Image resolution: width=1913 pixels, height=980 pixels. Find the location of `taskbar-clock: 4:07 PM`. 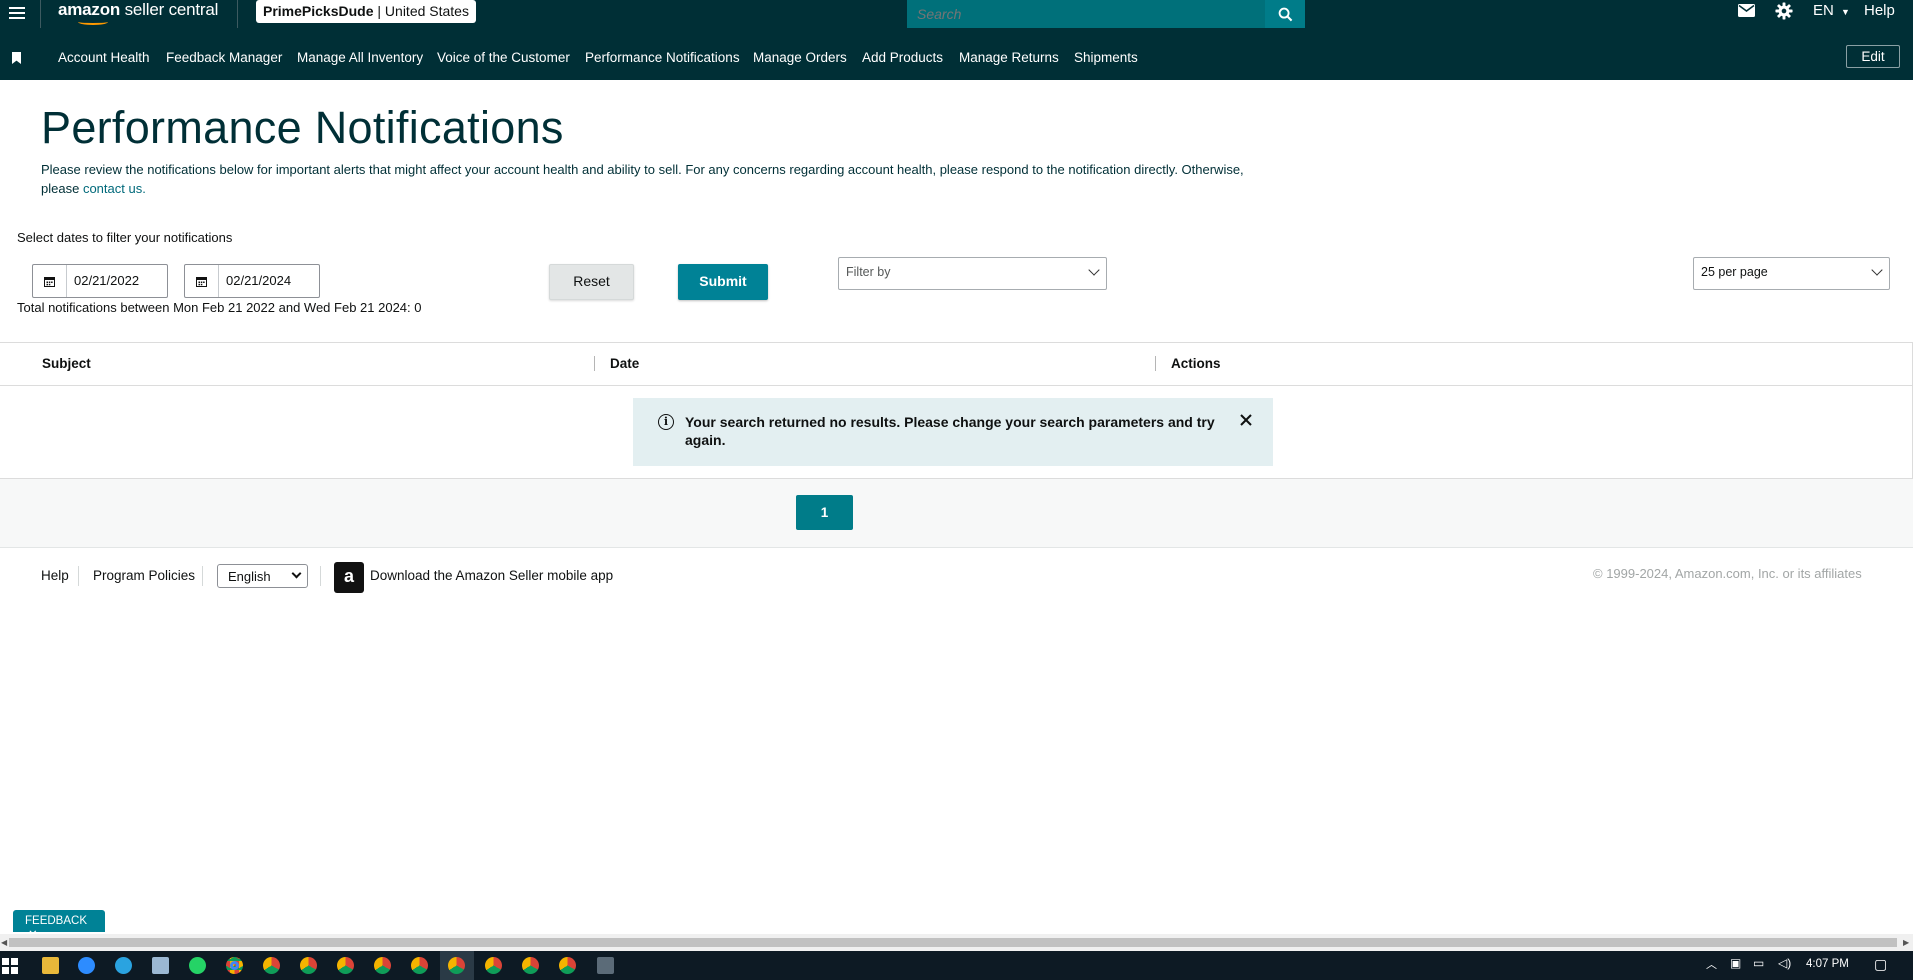

taskbar-clock: 4:07 PM is located at coordinates (1827, 964).